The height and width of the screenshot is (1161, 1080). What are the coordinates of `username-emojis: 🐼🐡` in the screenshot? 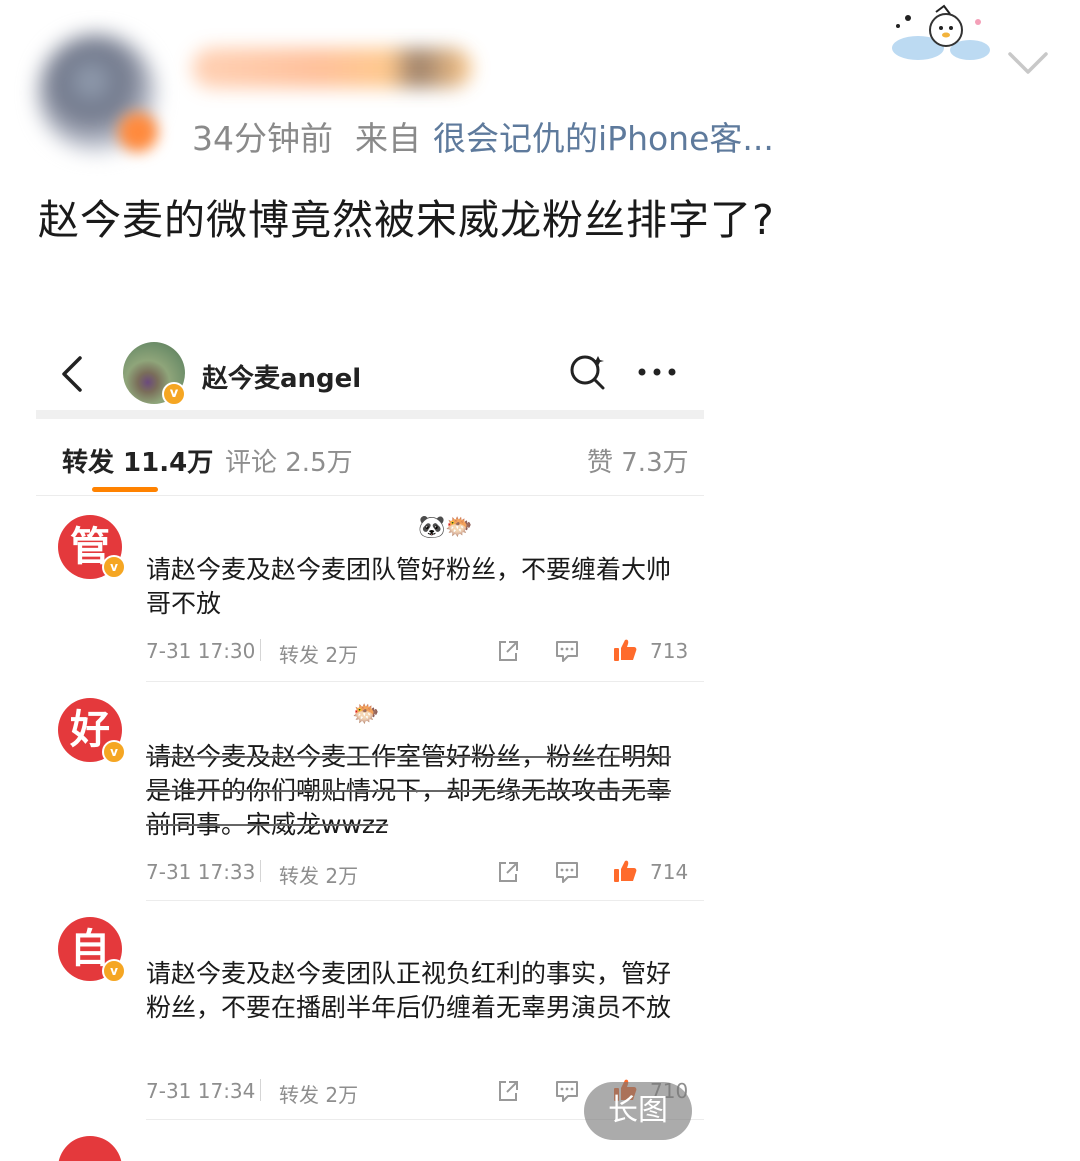 It's located at (445, 527).